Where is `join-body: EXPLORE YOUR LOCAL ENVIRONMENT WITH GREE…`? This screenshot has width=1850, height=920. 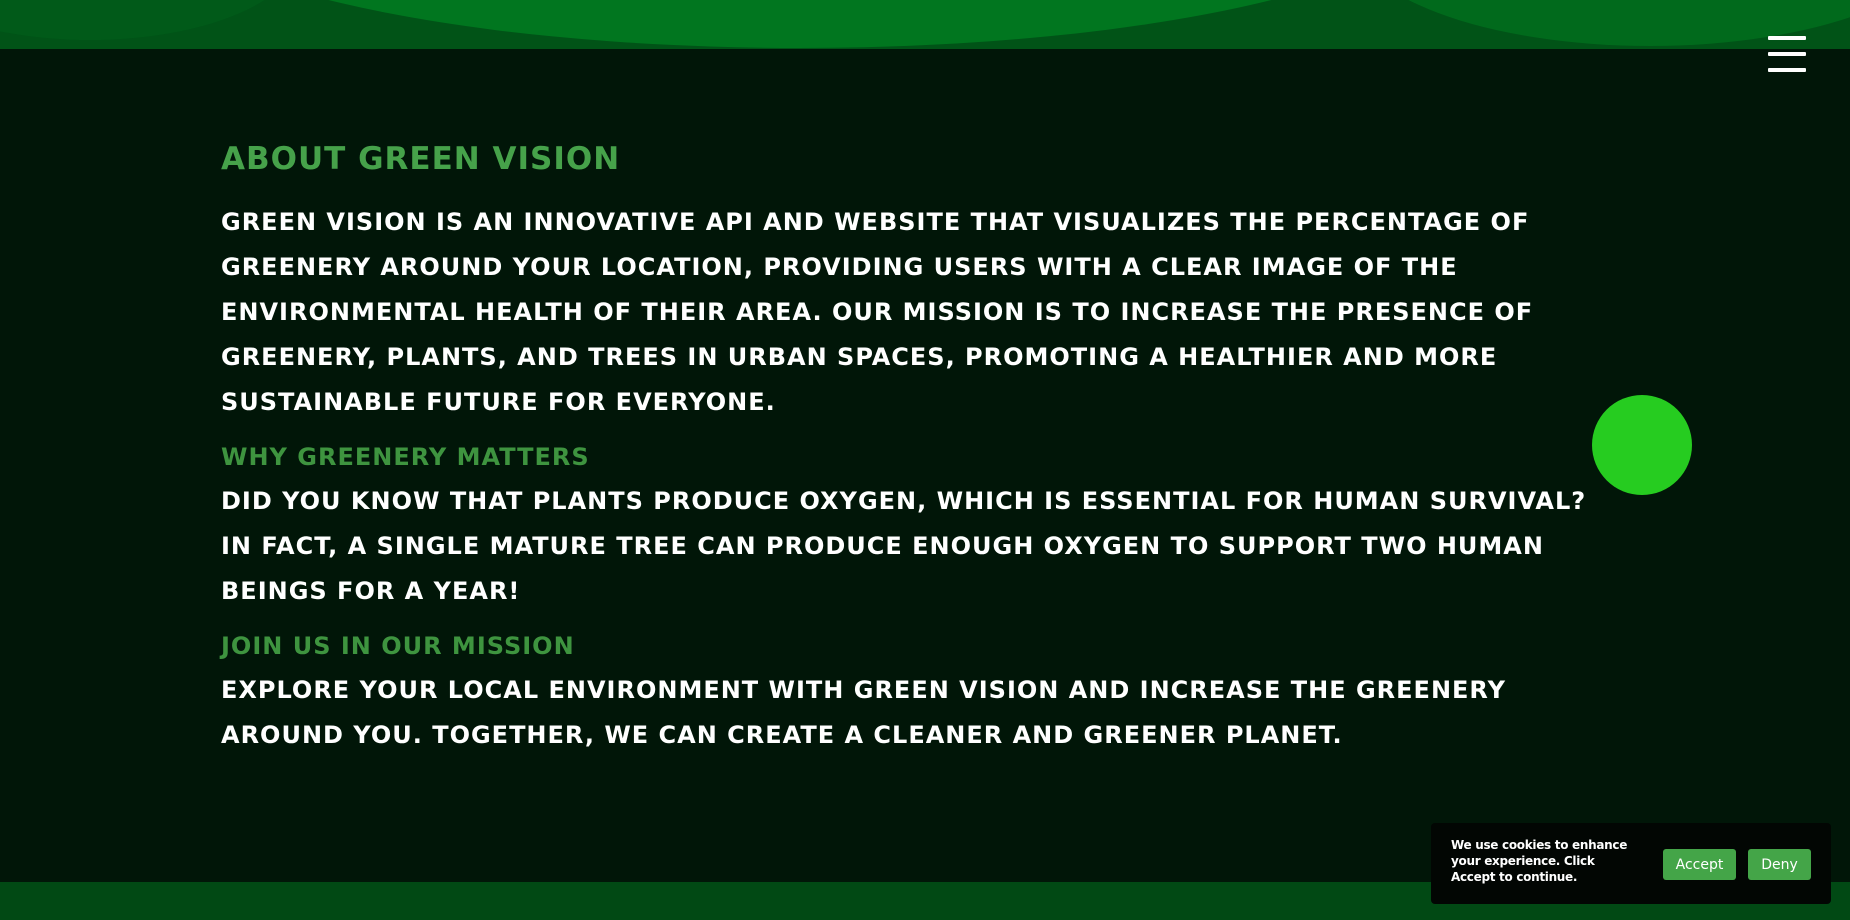
join-body: EXPLORE YOUR LOCAL ENVIRONMENT WITH GREE… is located at coordinates (863, 712).